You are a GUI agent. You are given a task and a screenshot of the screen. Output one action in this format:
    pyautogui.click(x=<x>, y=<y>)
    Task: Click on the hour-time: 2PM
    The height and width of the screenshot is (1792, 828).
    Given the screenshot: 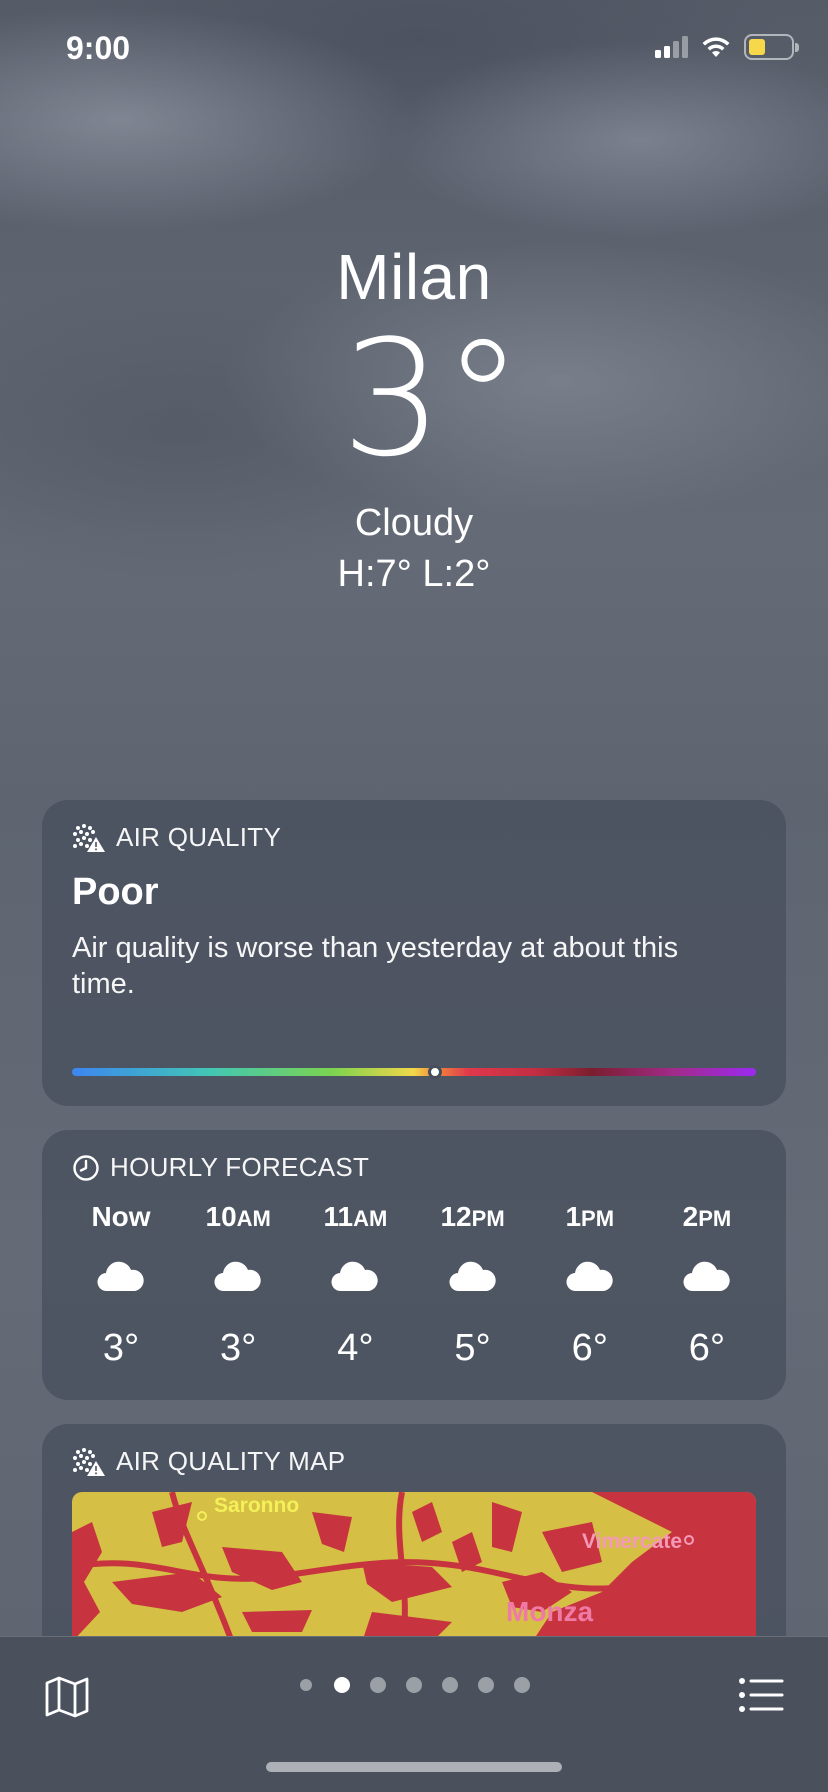 What is the action you would take?
    pyautogui.click(x=707, y=1216)
    